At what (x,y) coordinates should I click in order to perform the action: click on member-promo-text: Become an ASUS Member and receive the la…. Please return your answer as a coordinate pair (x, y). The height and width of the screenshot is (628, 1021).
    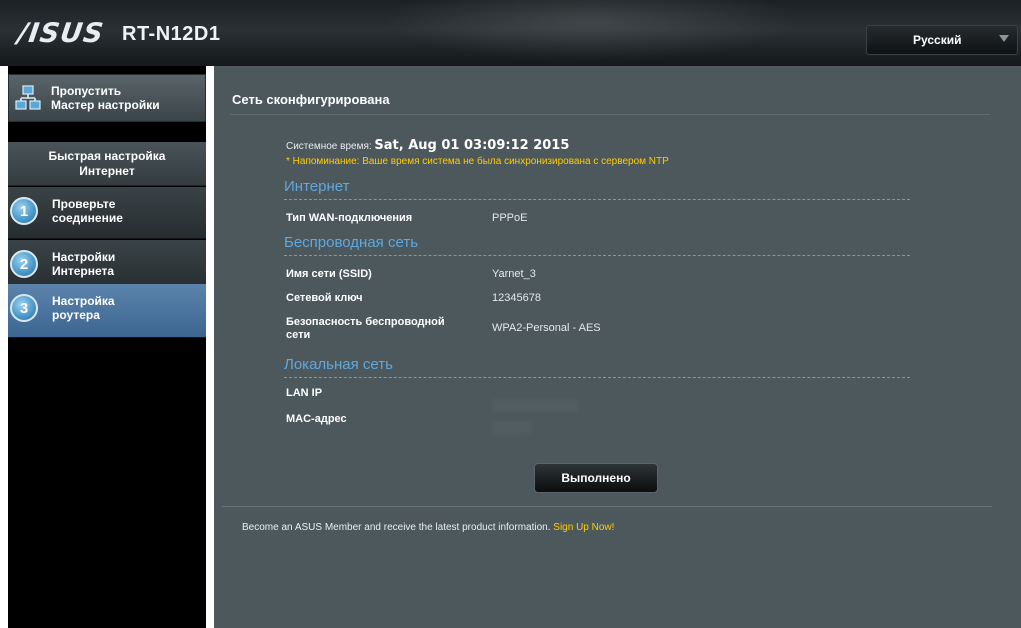
    Looking at the image, I should click on (396, 527).